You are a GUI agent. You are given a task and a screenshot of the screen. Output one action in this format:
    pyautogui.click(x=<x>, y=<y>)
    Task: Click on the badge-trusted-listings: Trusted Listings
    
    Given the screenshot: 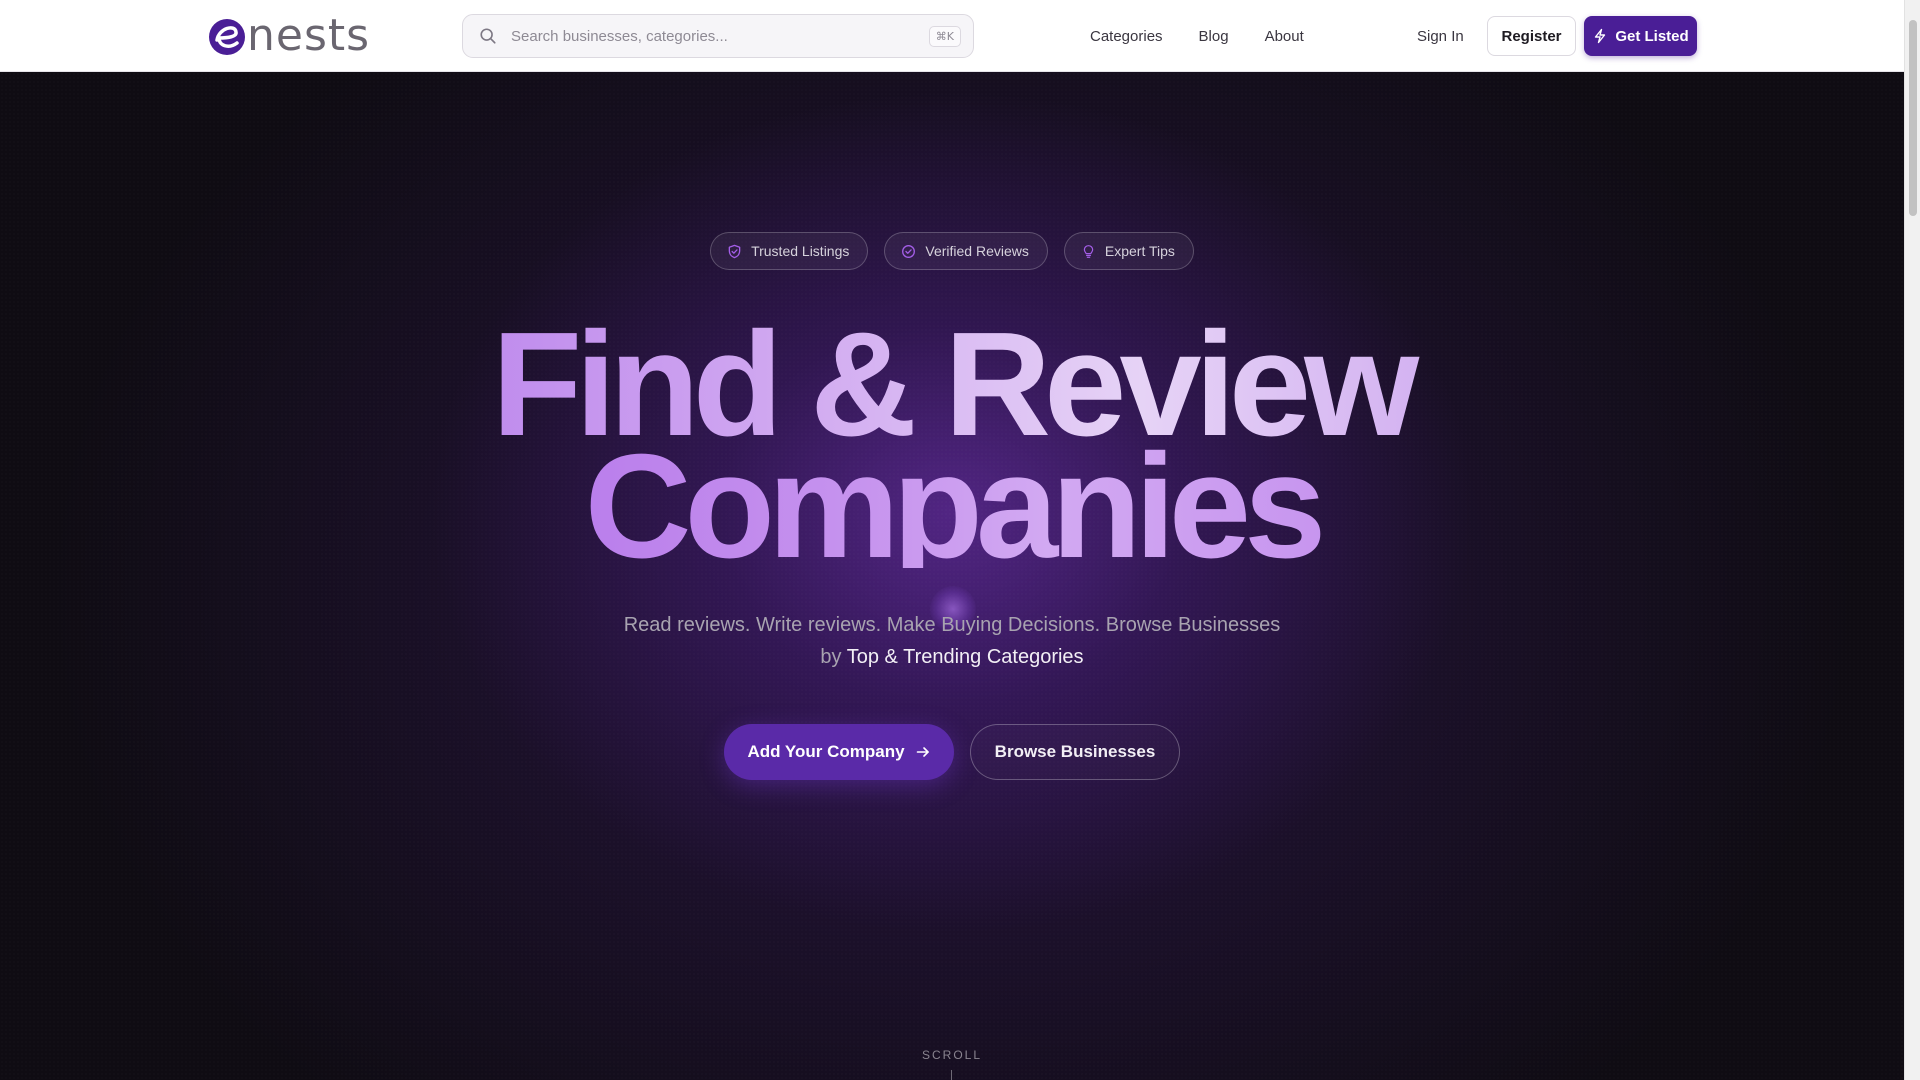 What is the action you would take?
    pyautogui.click(x=789, y=251)
    